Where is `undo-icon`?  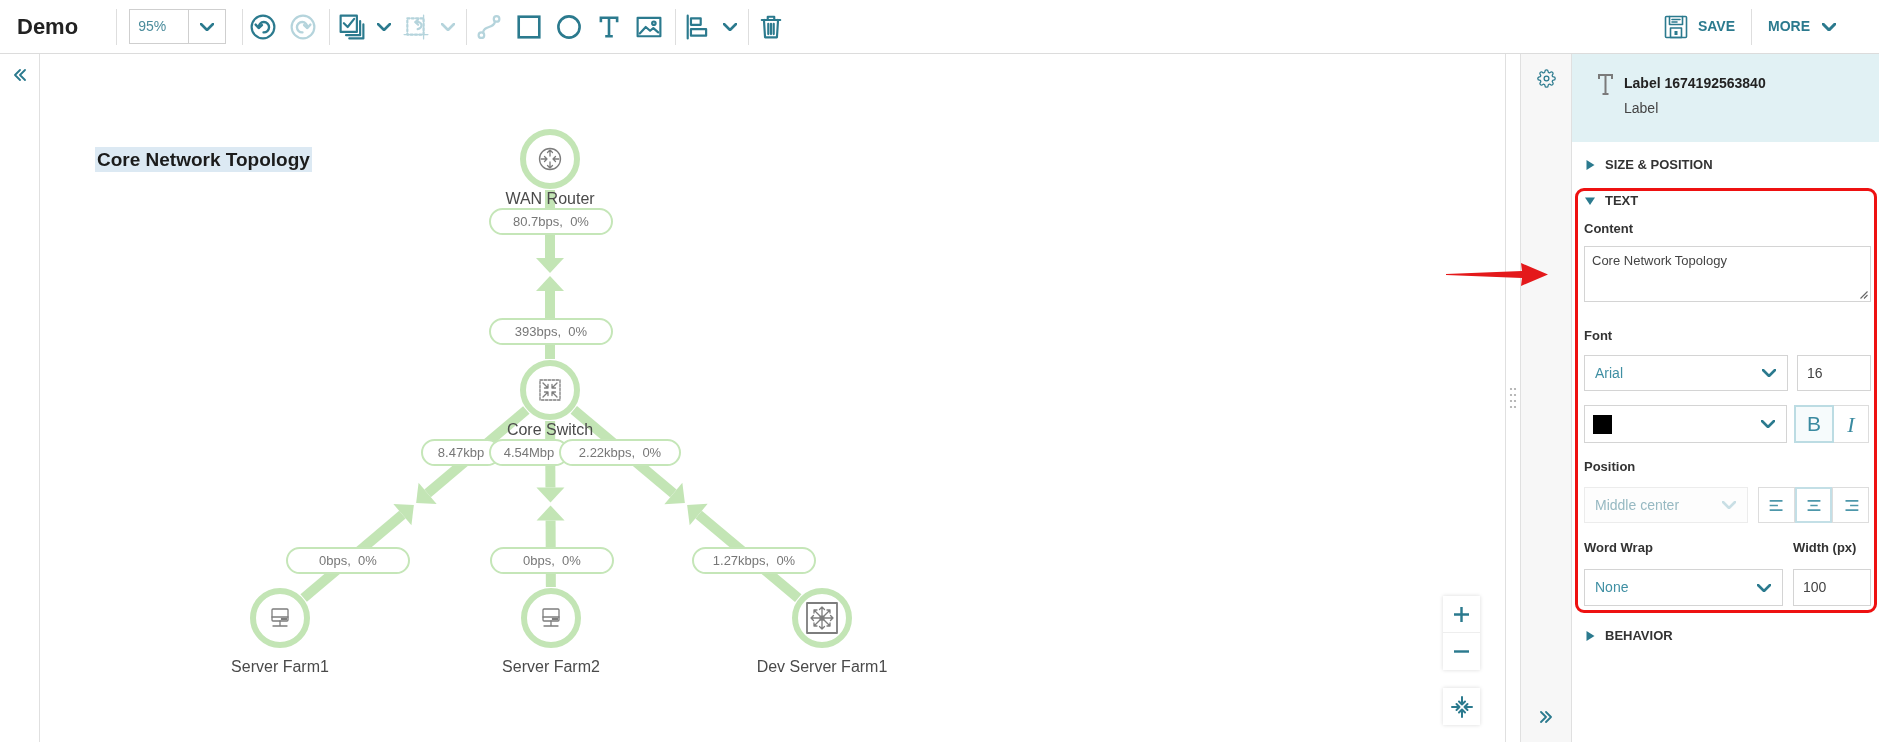
undo-icon is located at coordinates (263, 26).